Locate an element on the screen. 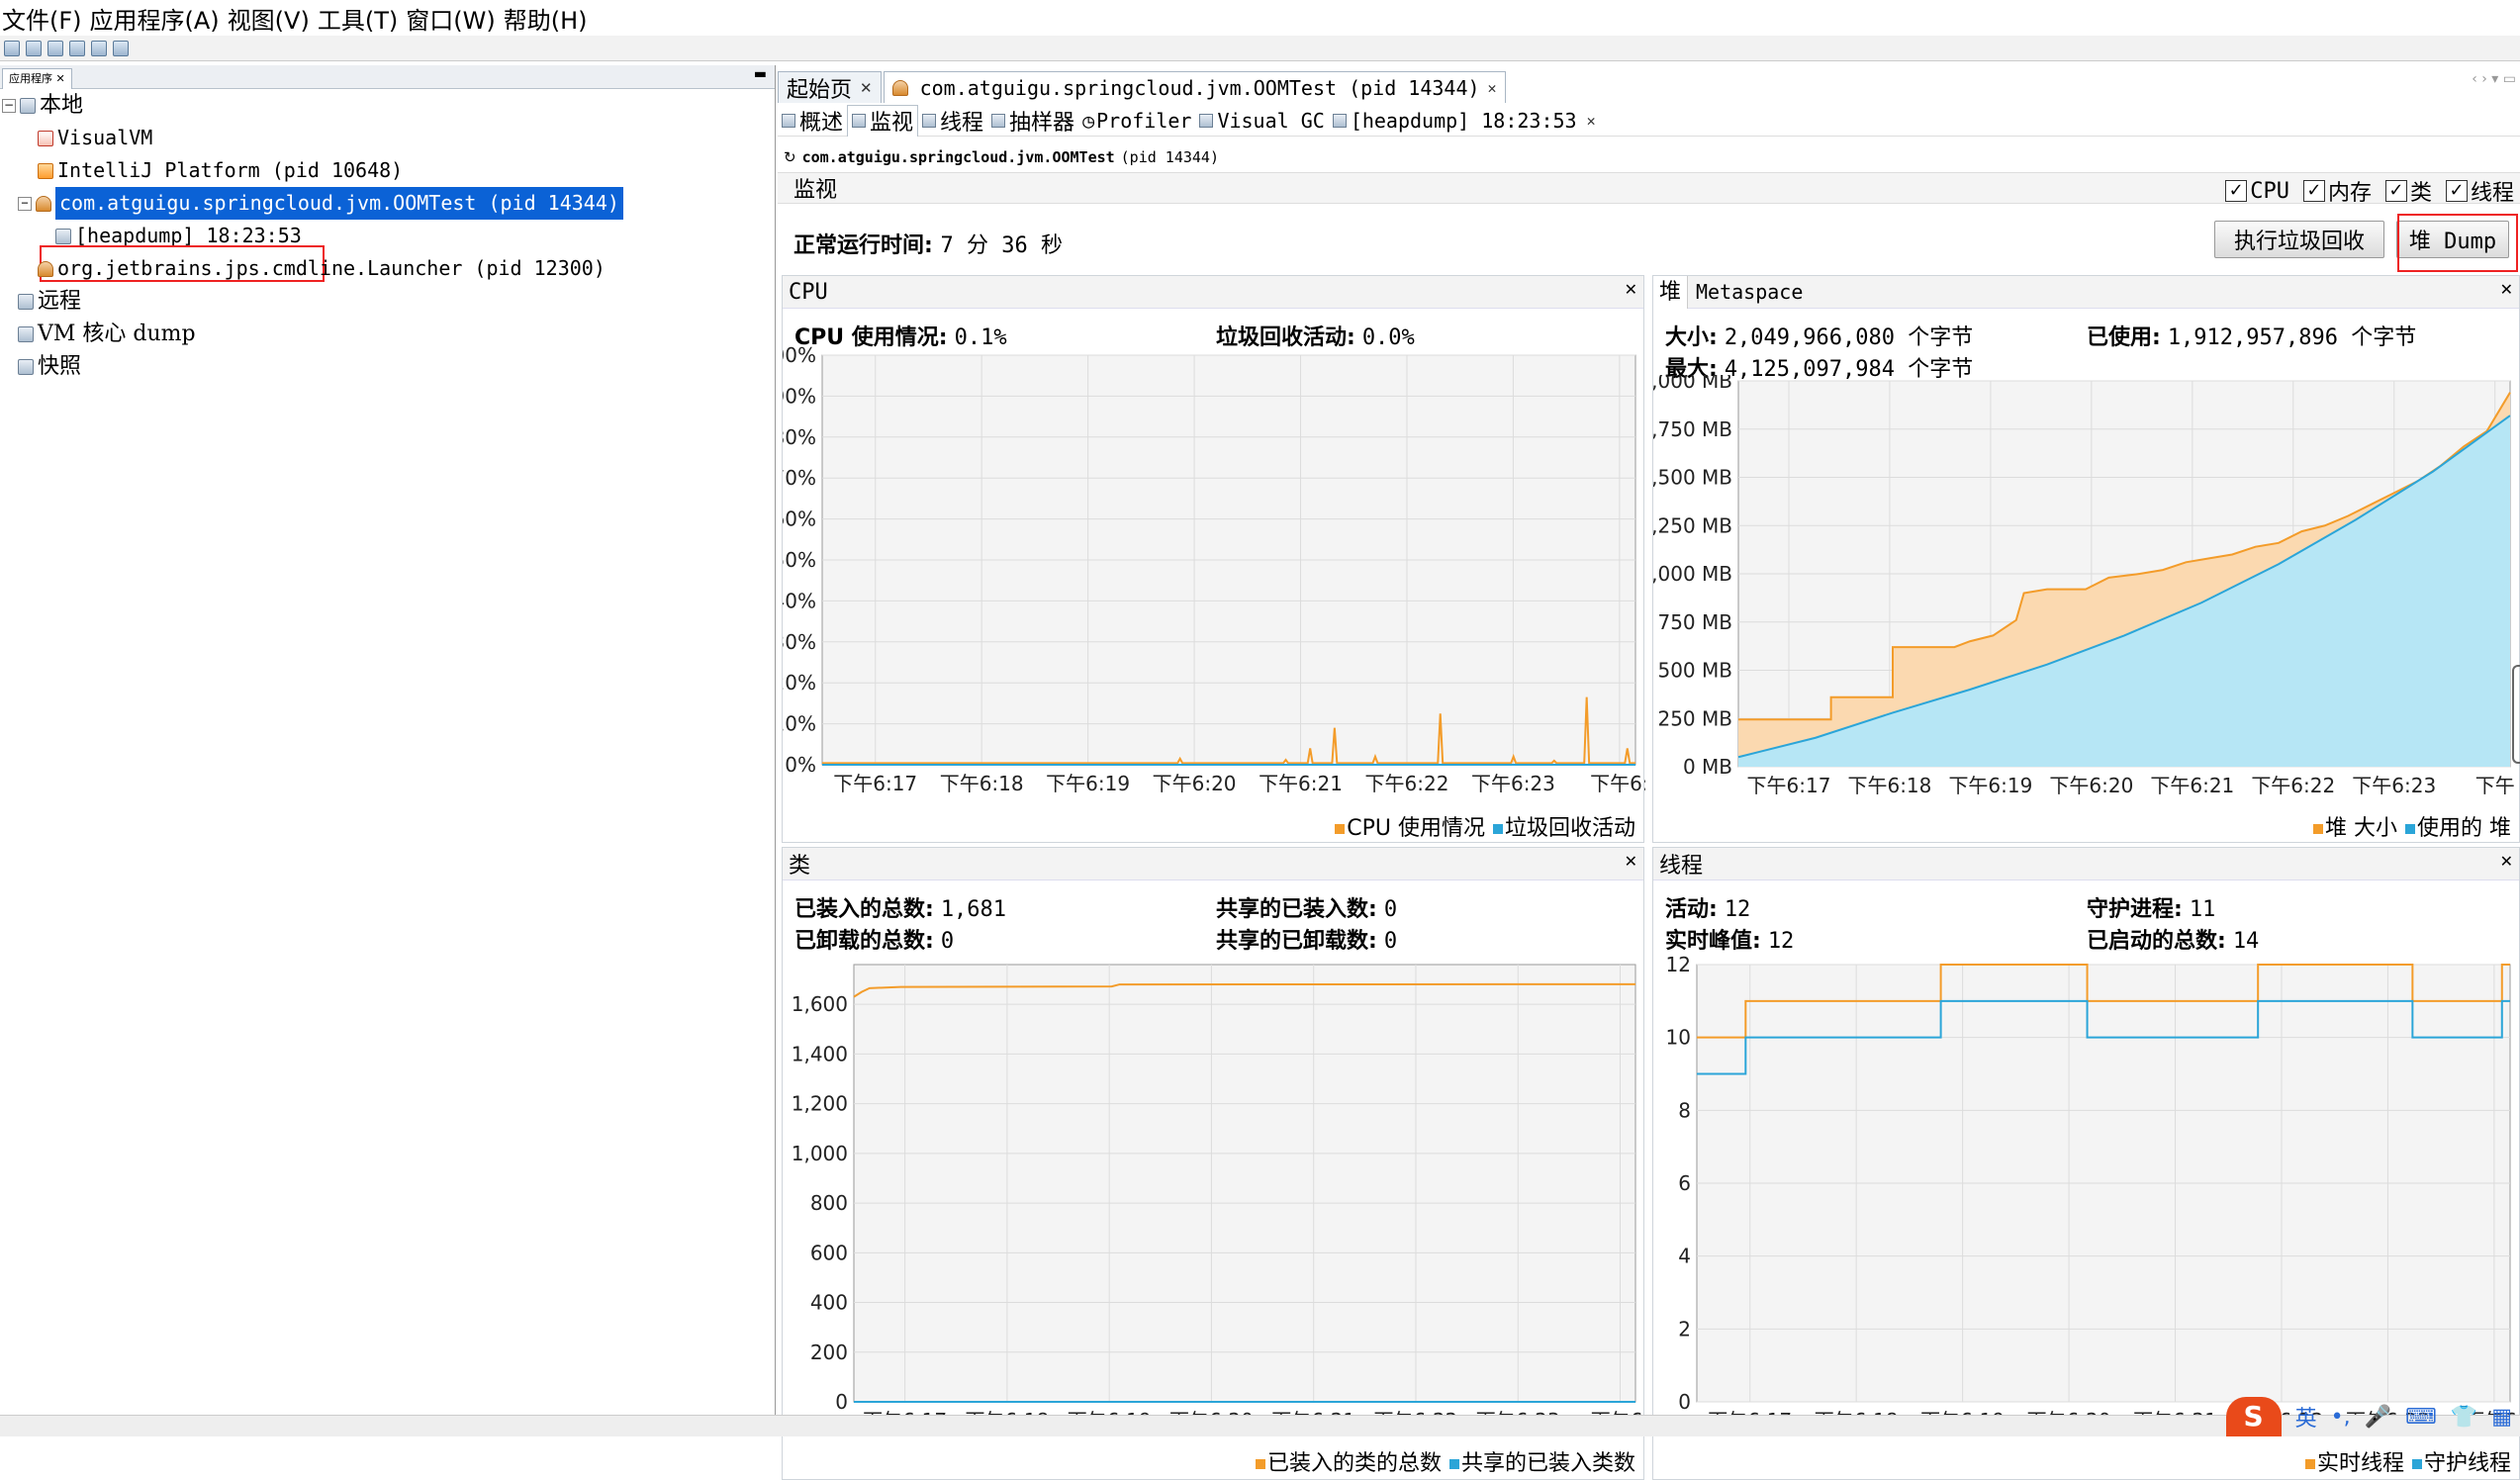 Image resolution: width=2520 pixels, height=1480 pixels. overview-icon is located at coordinates (788, 120).